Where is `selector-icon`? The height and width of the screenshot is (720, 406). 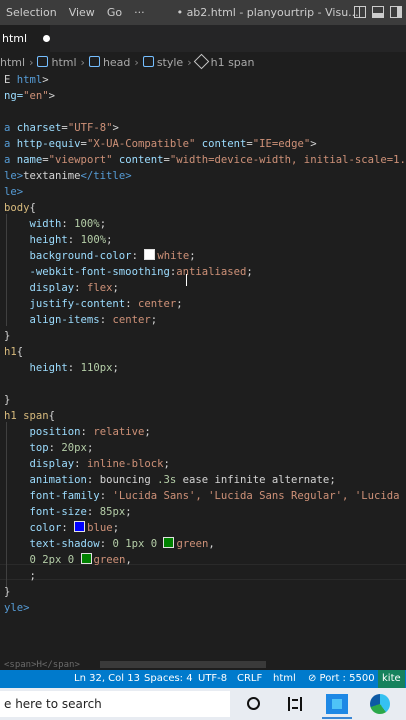
selector-icon is located at coordinates (201, 61).